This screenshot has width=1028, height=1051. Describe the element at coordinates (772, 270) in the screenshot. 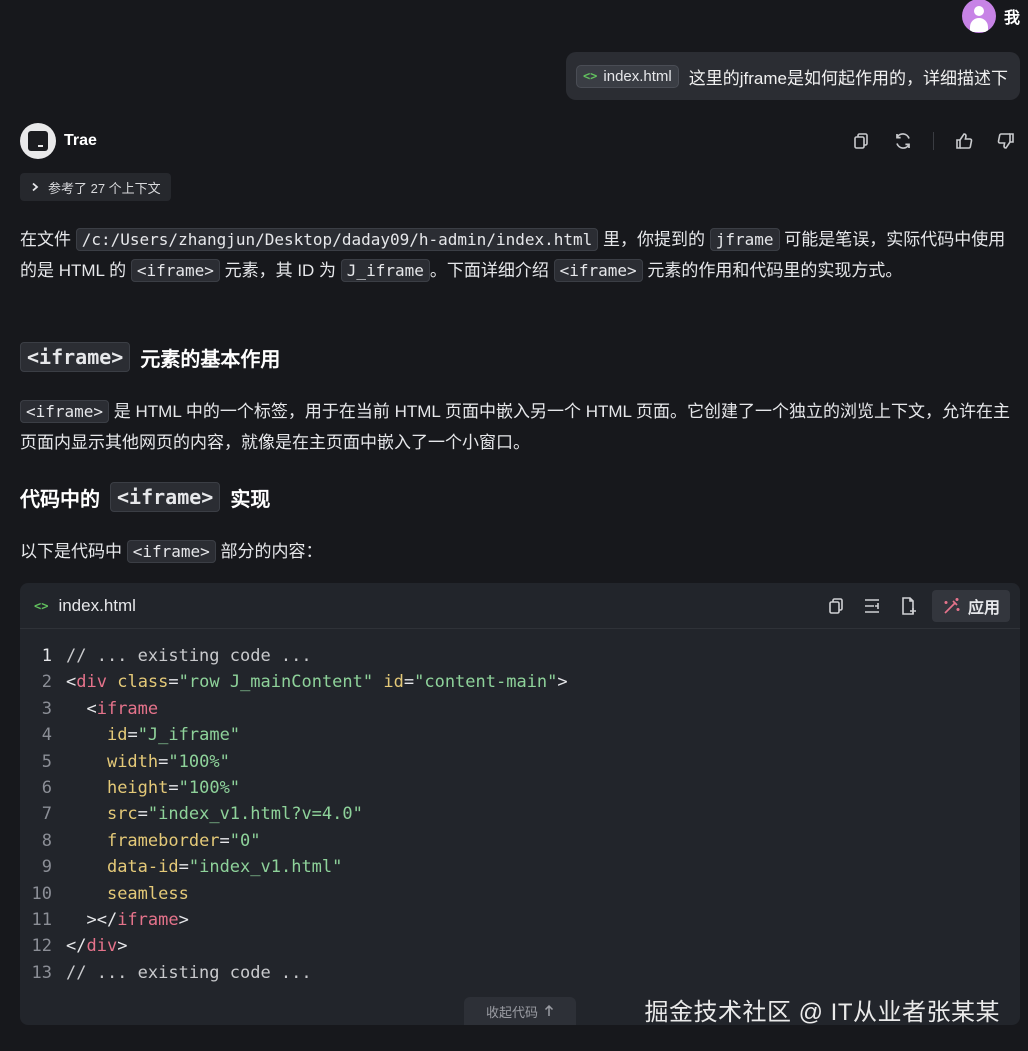

I see `intro-text-6: 元素的作用和代码里的实现方式。` at that location.